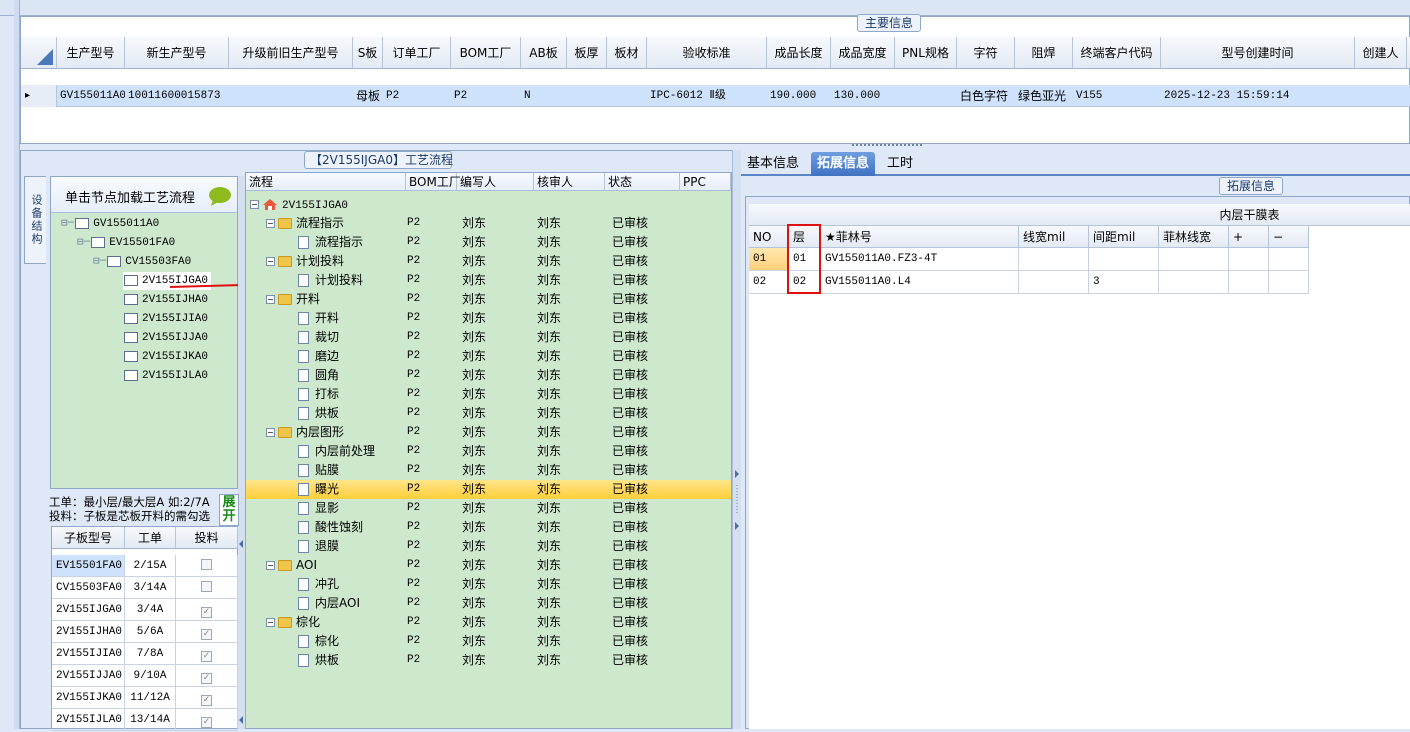  I want to click on flow-root: − 2V155IJGA0, so click(488, 204).